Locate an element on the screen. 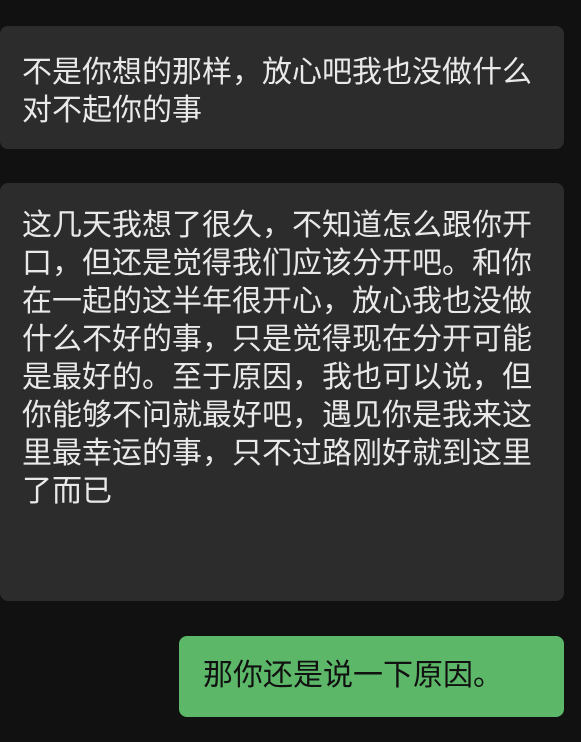 This screenshot has width=581, height=742. message-text: 不是你想的那样，放心吧我也没做什么对不起你的事 is located at coordinates (277, 91).